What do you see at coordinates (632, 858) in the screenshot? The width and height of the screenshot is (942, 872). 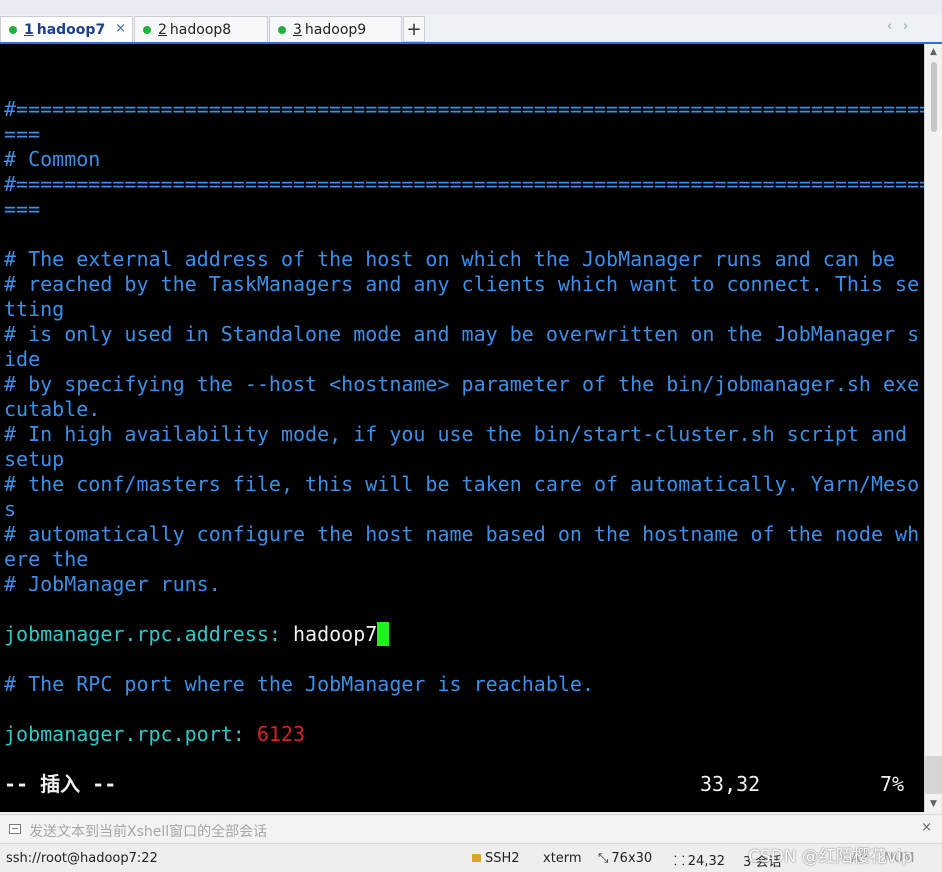 I see `status-size-label: 76x30` at bounding box center [632, 858].